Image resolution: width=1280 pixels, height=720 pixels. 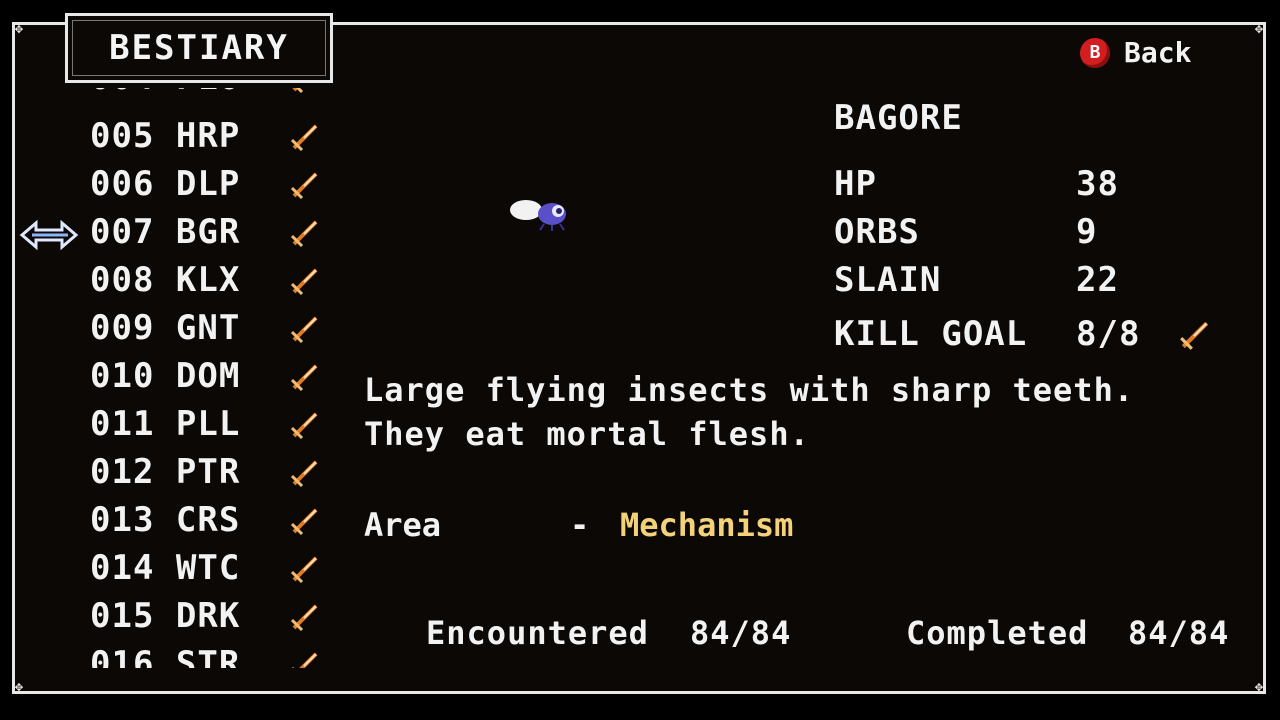 What do you see at coordinates (1097, 184) in the screenshot?
I see `hp-value: 38` at bounding box center [1097, 184].